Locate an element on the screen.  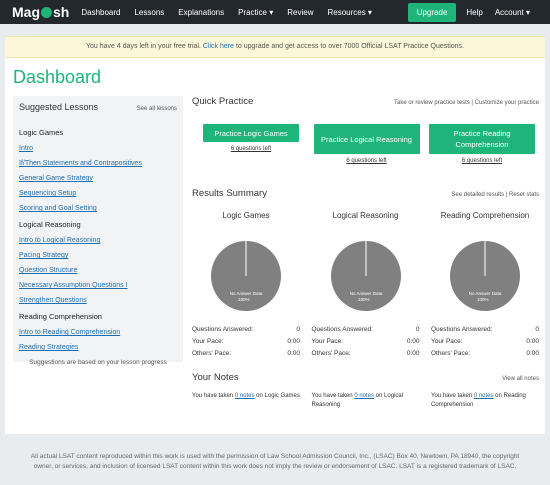
qp-col-logic-games: Practice Logic Games 6 questions left is located at coordinates (251, 144).